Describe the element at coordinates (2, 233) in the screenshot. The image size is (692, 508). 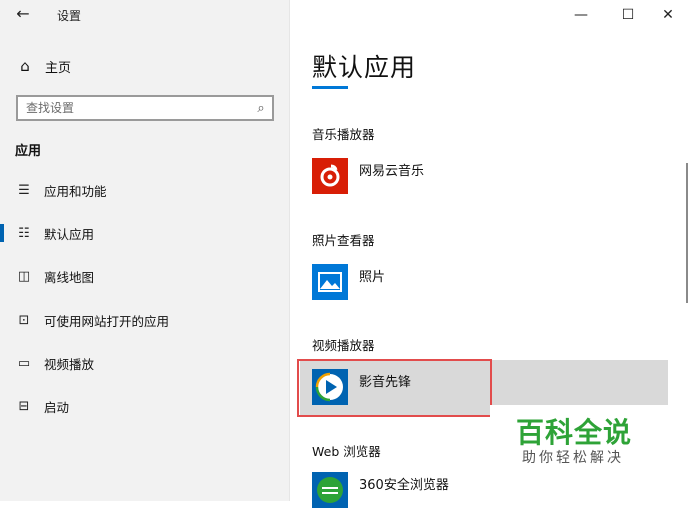
I see `active-indicator` at that location.